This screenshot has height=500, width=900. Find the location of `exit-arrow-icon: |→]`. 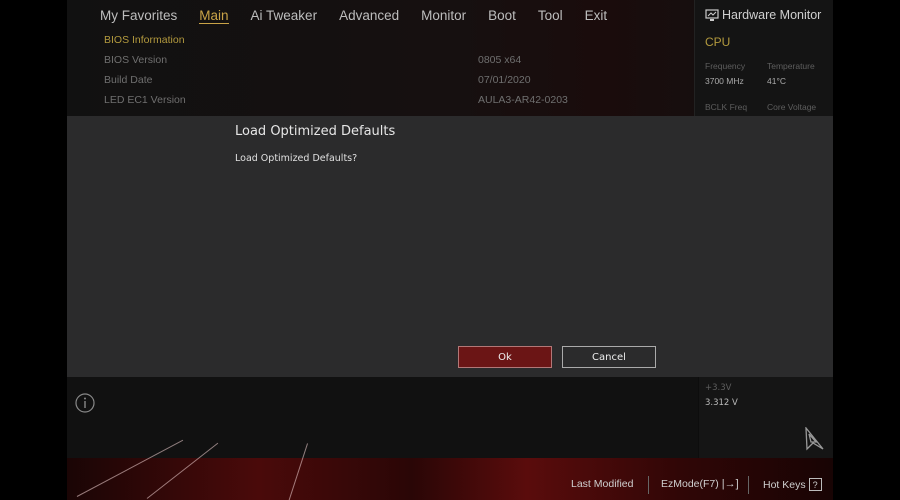

exit-arrow-icon: |→] is located at coordinates (730, 484).